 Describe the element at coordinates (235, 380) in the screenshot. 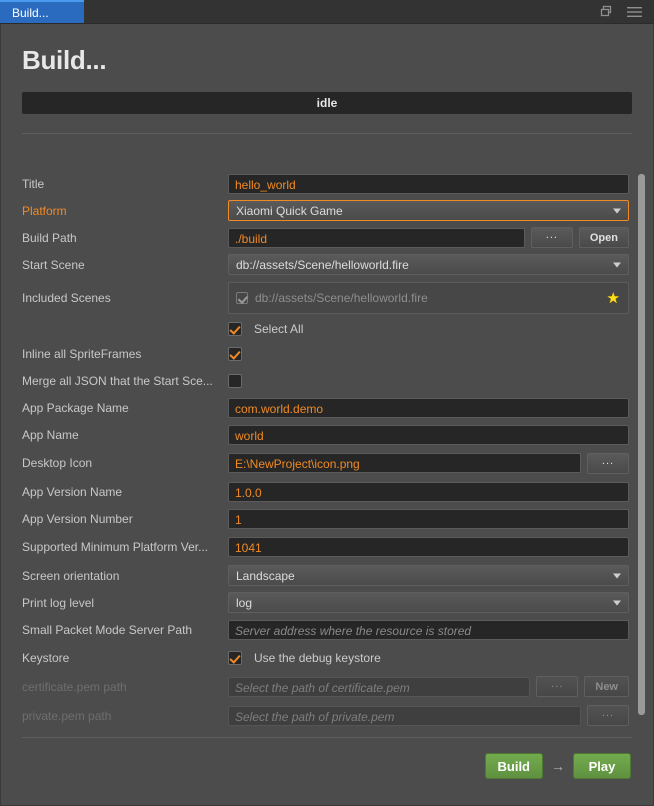

I see `merge-json-checkbox` at that location.